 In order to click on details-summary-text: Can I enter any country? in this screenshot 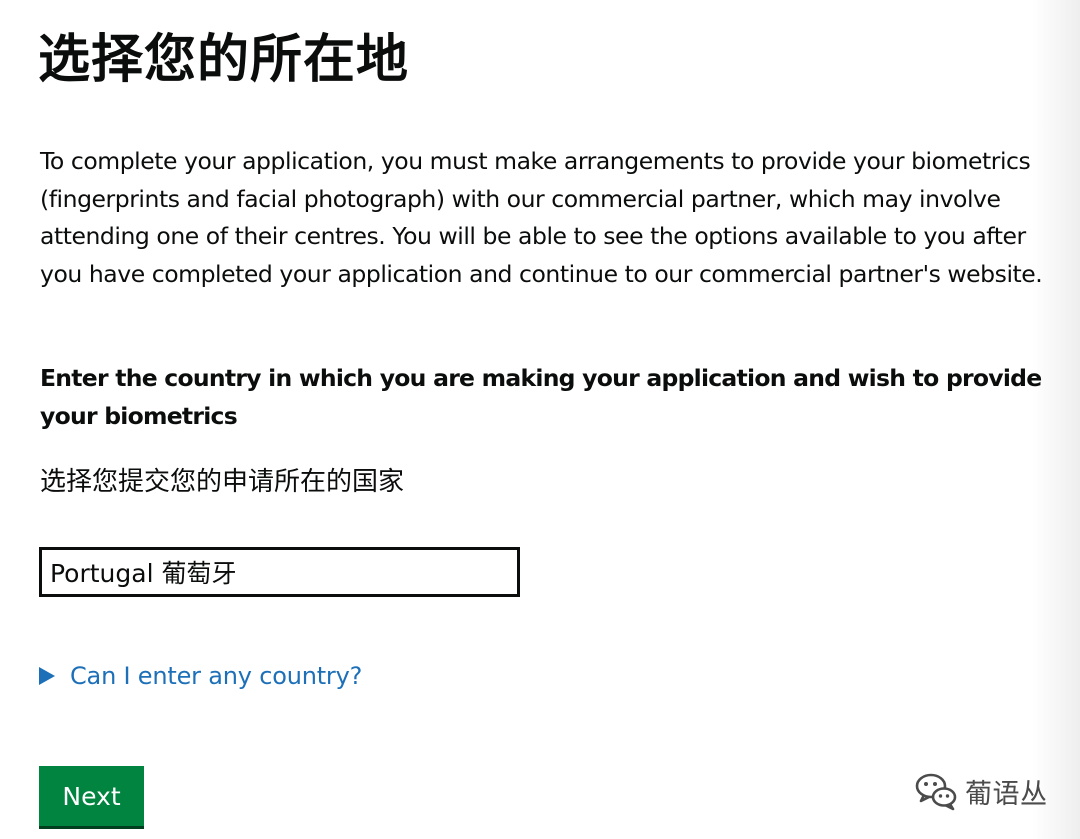, I will do `click(216, 676)`.